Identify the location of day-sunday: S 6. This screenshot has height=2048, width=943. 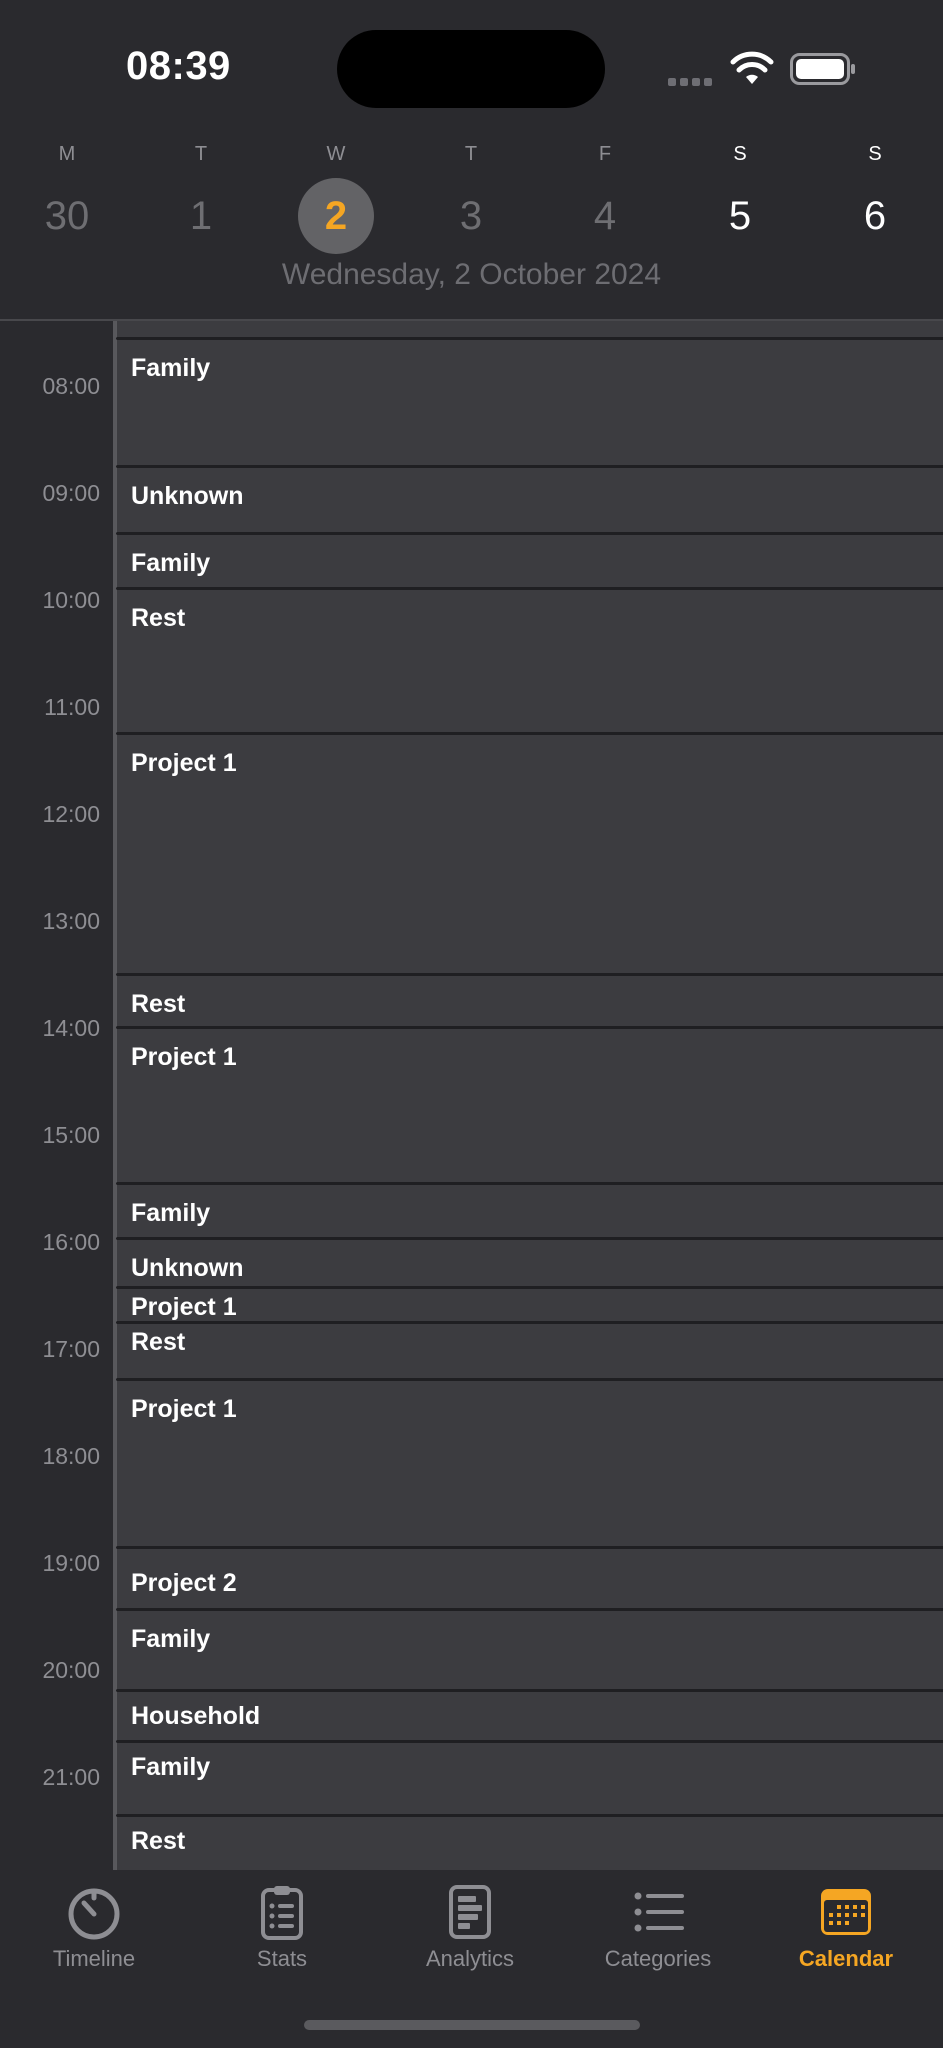
(875, 197).